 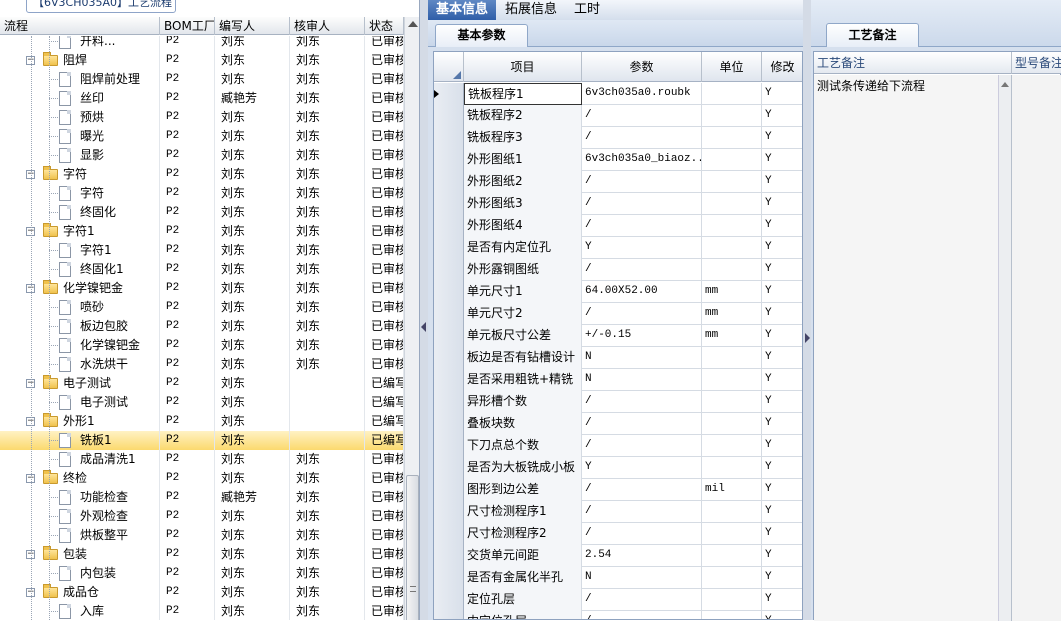 I want to click on tree-step-row: 字符1 P2 刘东 刘东 已审核, so click(x=202, y=250).